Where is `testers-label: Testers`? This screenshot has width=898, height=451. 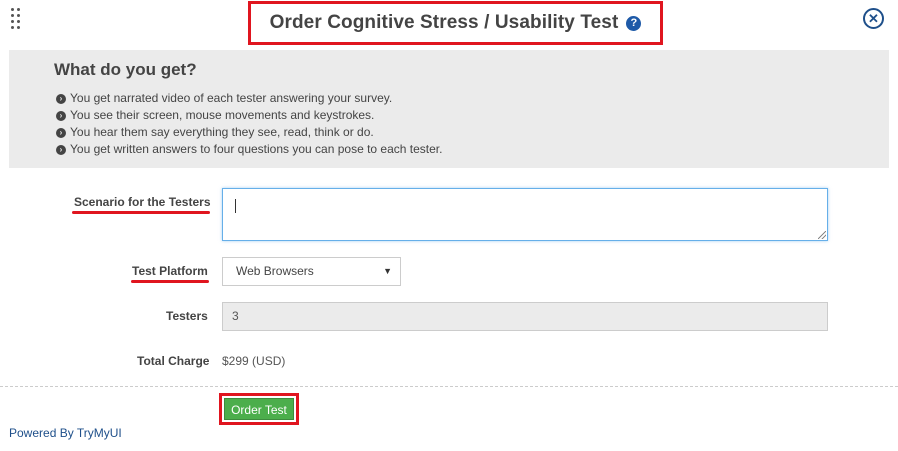
testers-label: Testers is located at coordinates (187, 316).